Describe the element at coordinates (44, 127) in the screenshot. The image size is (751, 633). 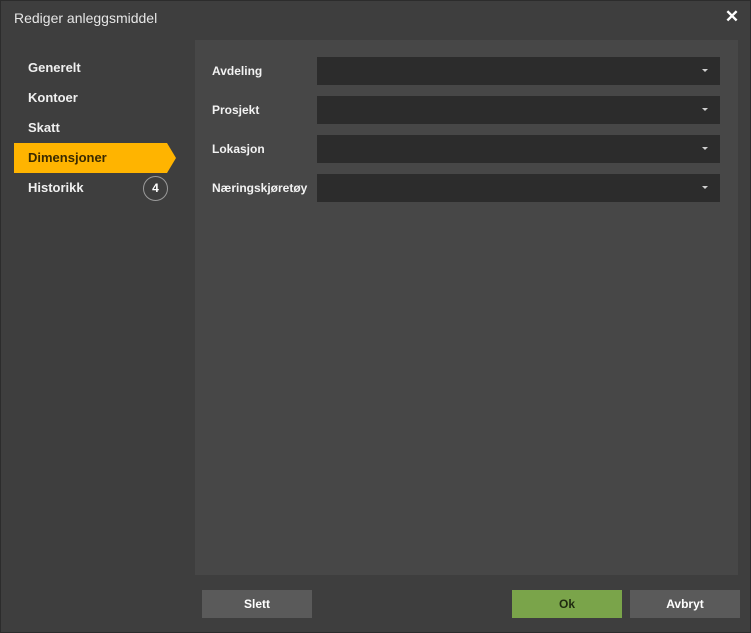
I see `sidebar-item-label: Skatt` at that location.